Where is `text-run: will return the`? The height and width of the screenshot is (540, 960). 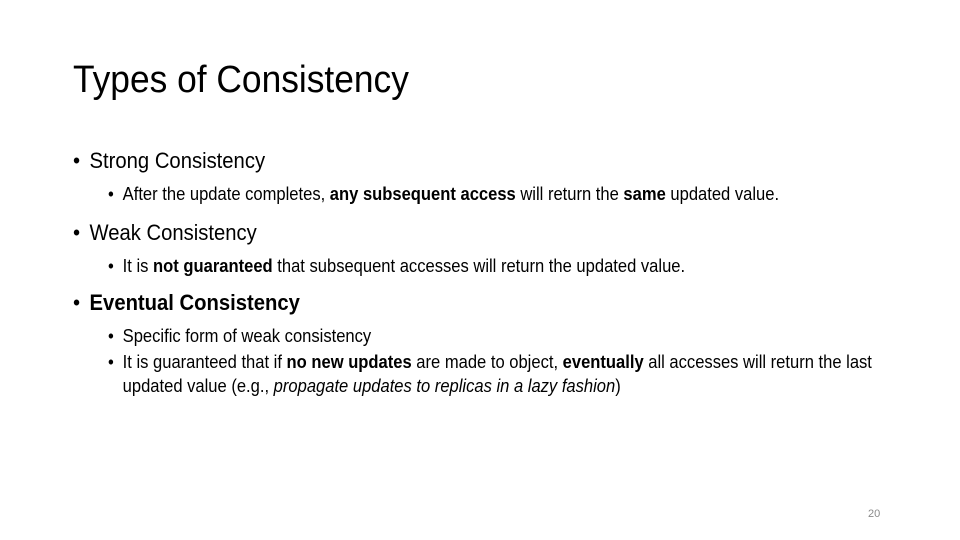 text-run: will return the is located at coordinates (569, 194).